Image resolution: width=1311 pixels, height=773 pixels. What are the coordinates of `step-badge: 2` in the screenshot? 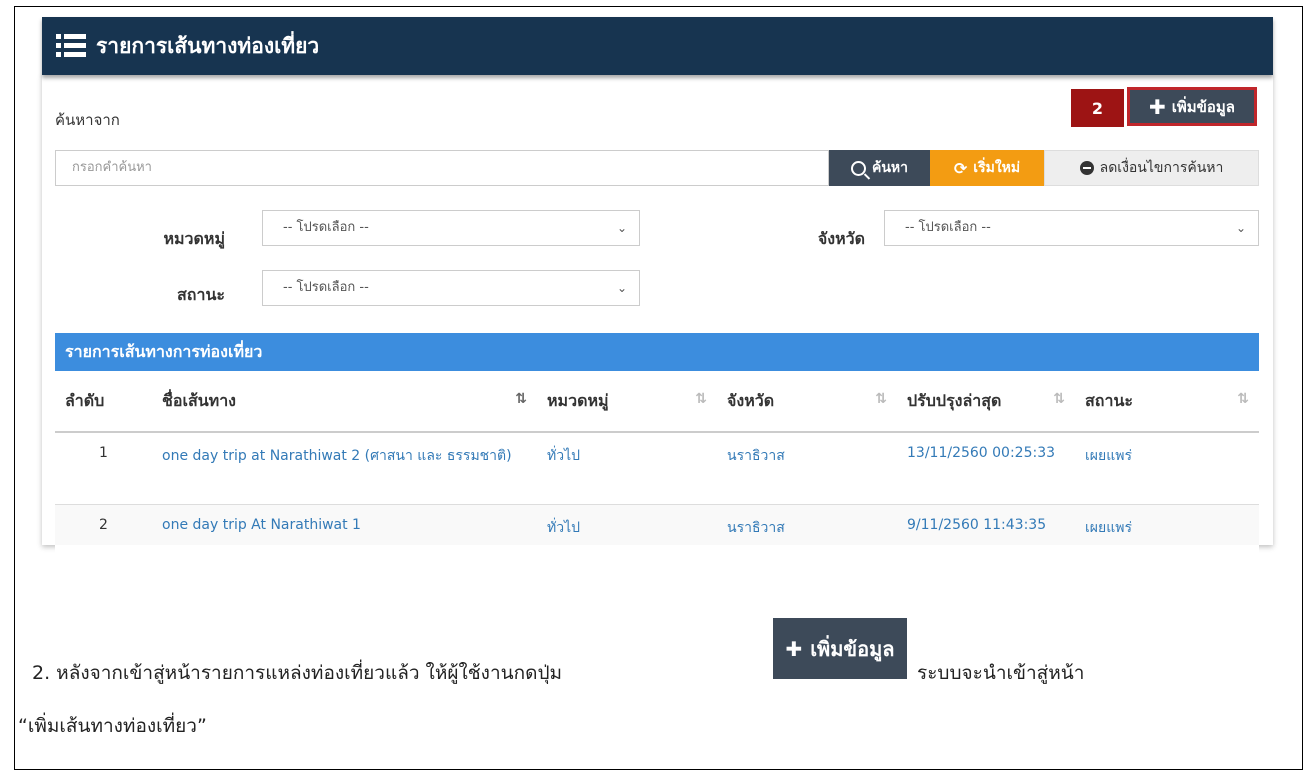 It's located at (1097, 108).